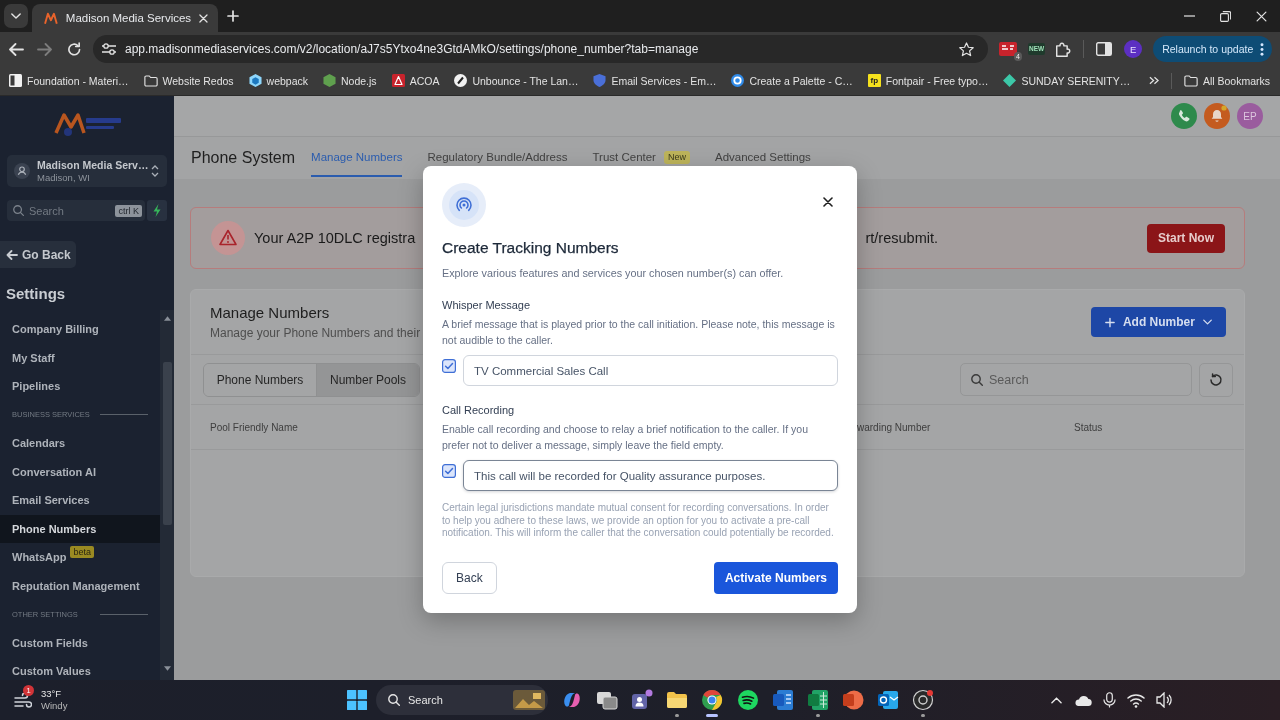  What do you see at coordinates (1186, 238) in the screenshot?
I see `start-now-button: Start Now` at bounding box center [1186, 238].